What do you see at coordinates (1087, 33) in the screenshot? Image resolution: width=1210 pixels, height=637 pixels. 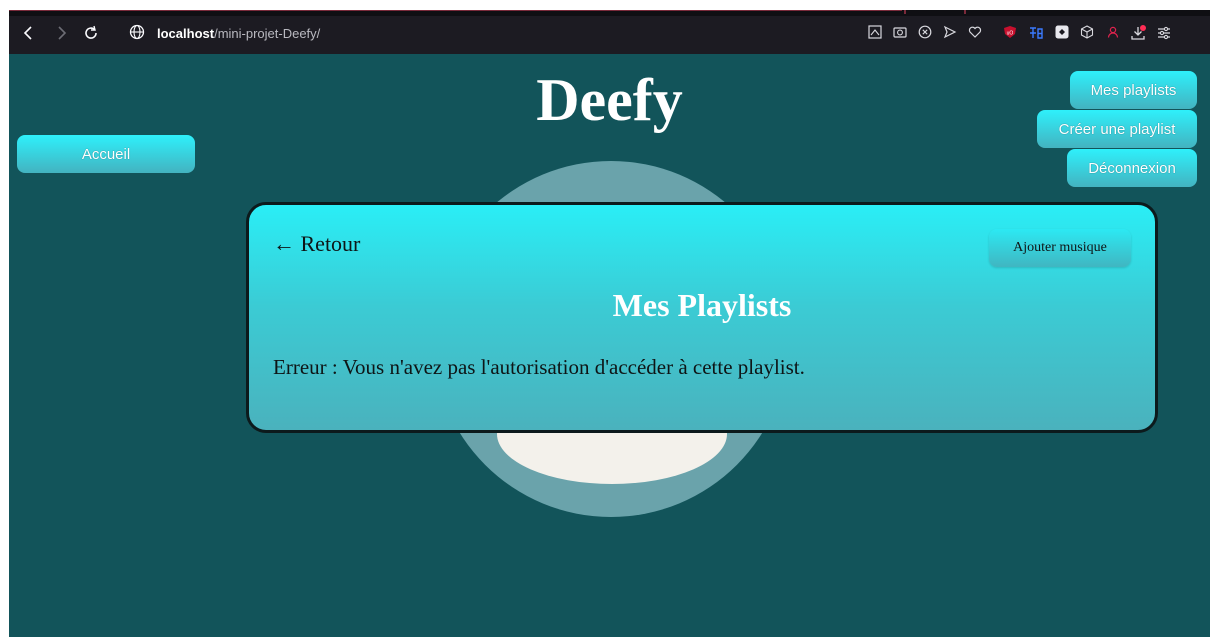 I see `cube-icon` at bounding box center [1087, 33].